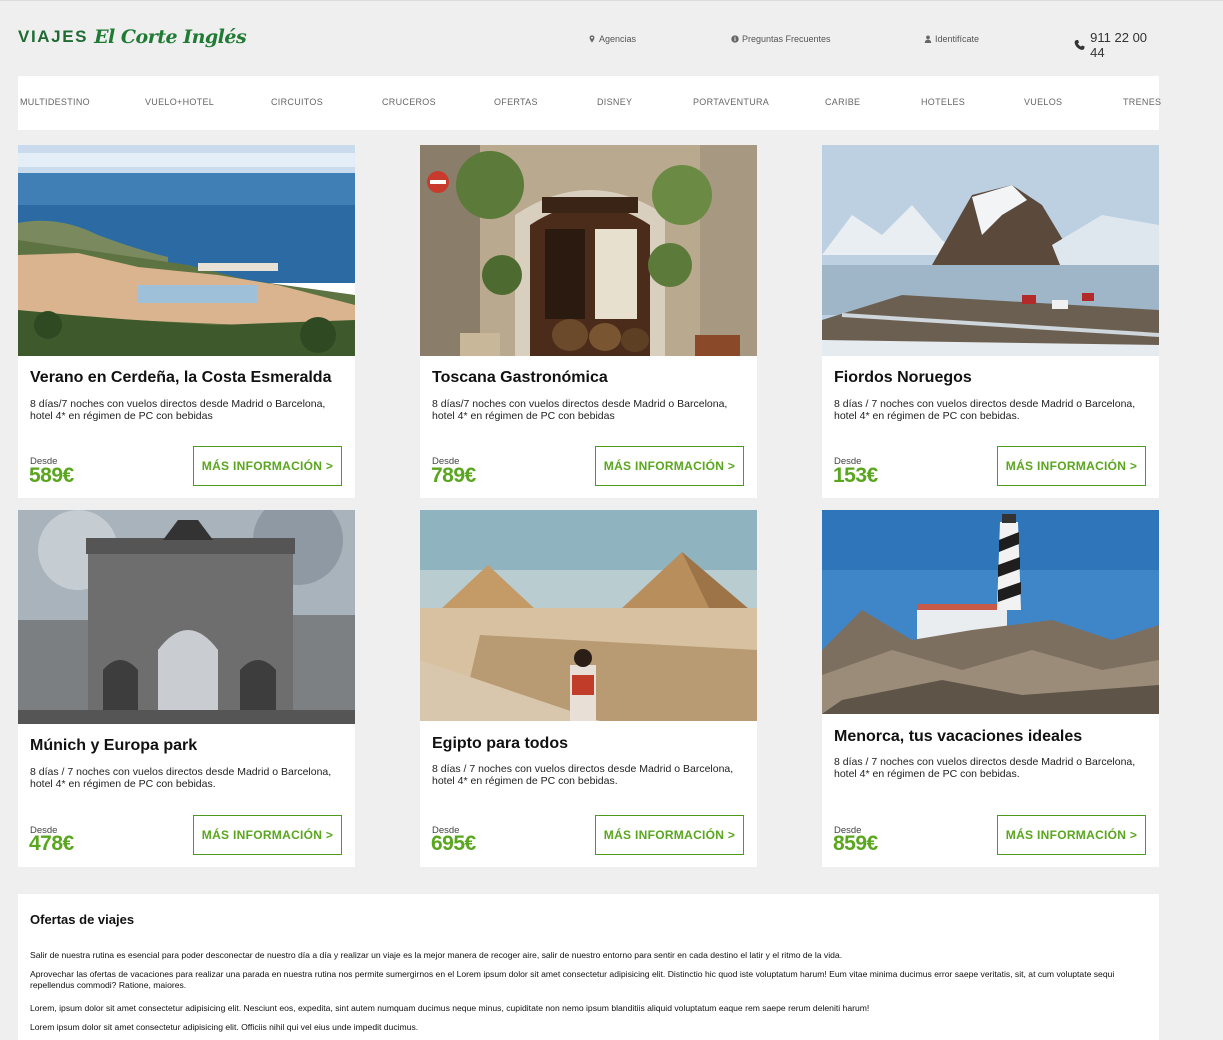 The height and width of the screenshot is (1040, 1223). I want to click on card-title: Toscana Gastronómica, so click(520, 377).